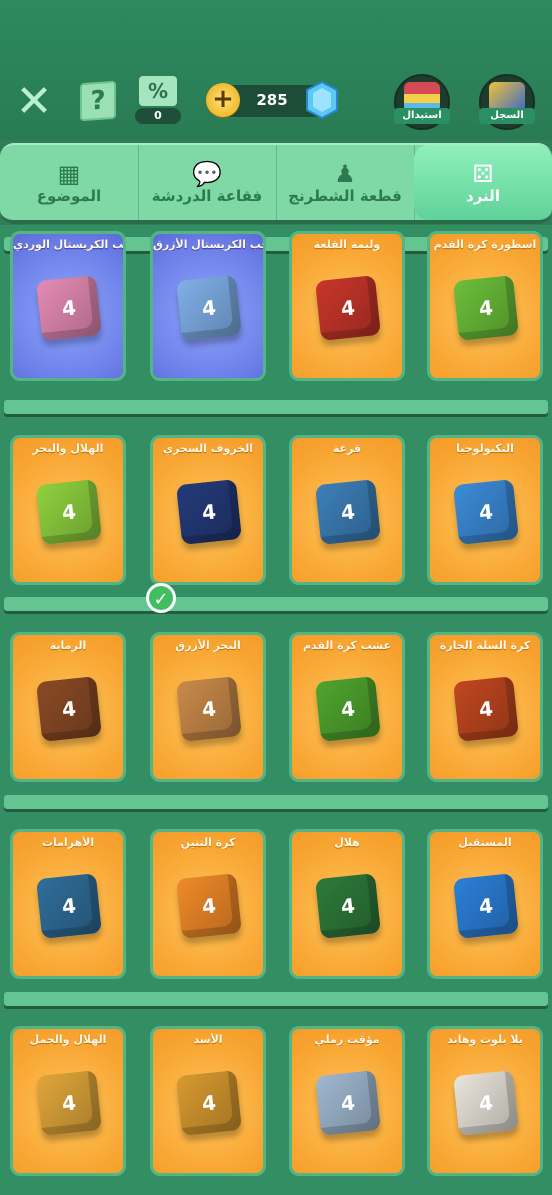  What do you see at coordinates (208, 842) in the screenshot?
I see `dice-card-name: كرة التنين` at bounding box center [208, 842].